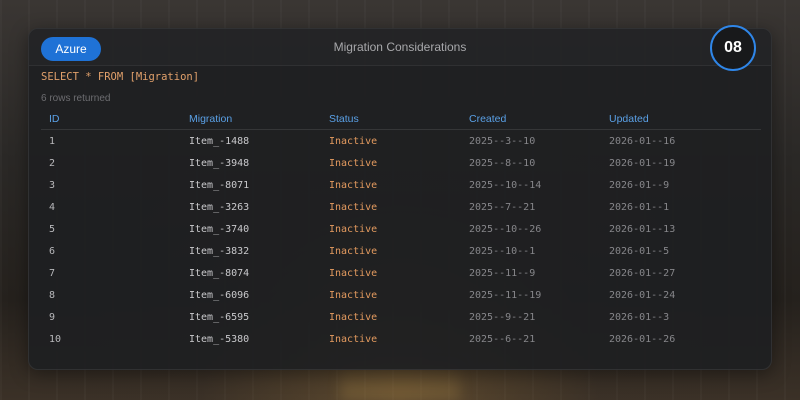  Describe the element at coordinates (502, 251) in the screenshot. I see `cell-created: 2025--10--1` at that location.